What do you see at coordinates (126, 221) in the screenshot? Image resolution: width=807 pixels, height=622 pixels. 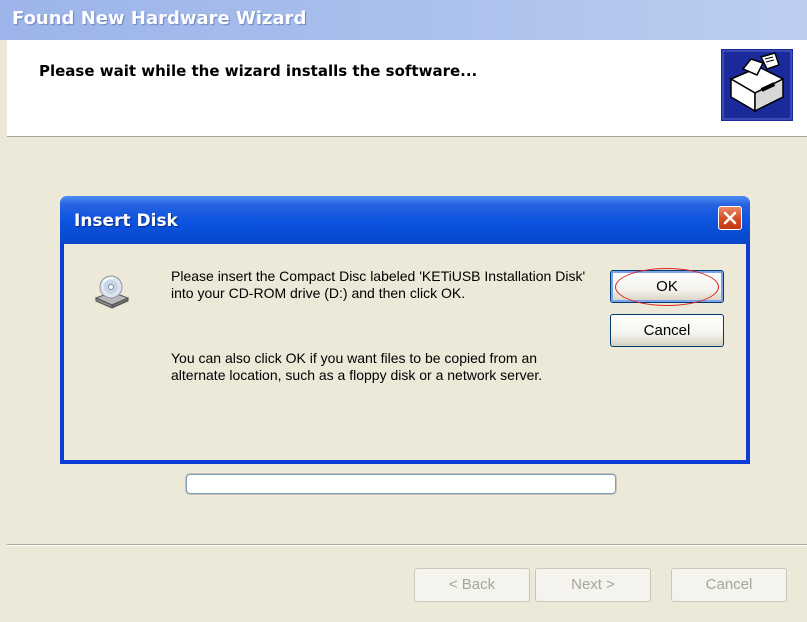 I see `dialog-title: Insert Disk` at bounding box center [126, 221].